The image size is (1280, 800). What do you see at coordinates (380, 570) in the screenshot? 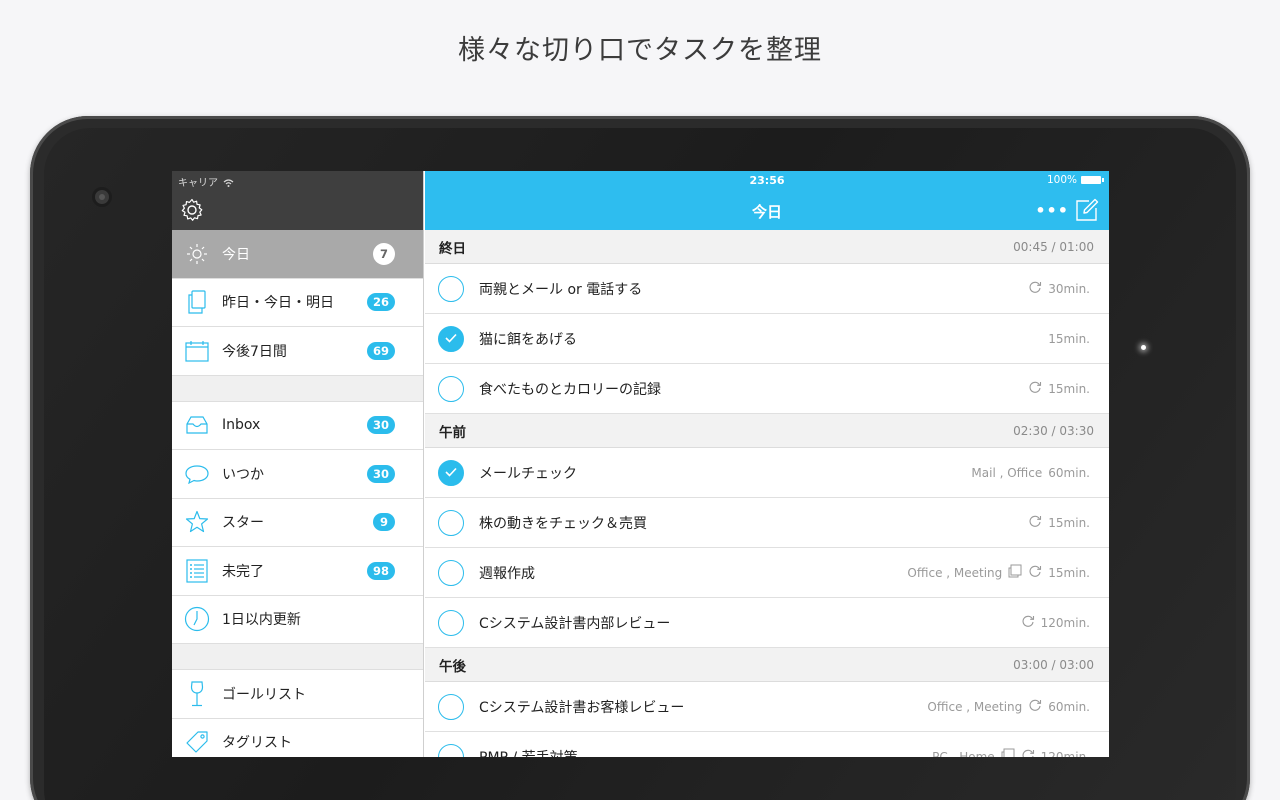
I see `count-badge: 98` at bounding box center [380, 570].